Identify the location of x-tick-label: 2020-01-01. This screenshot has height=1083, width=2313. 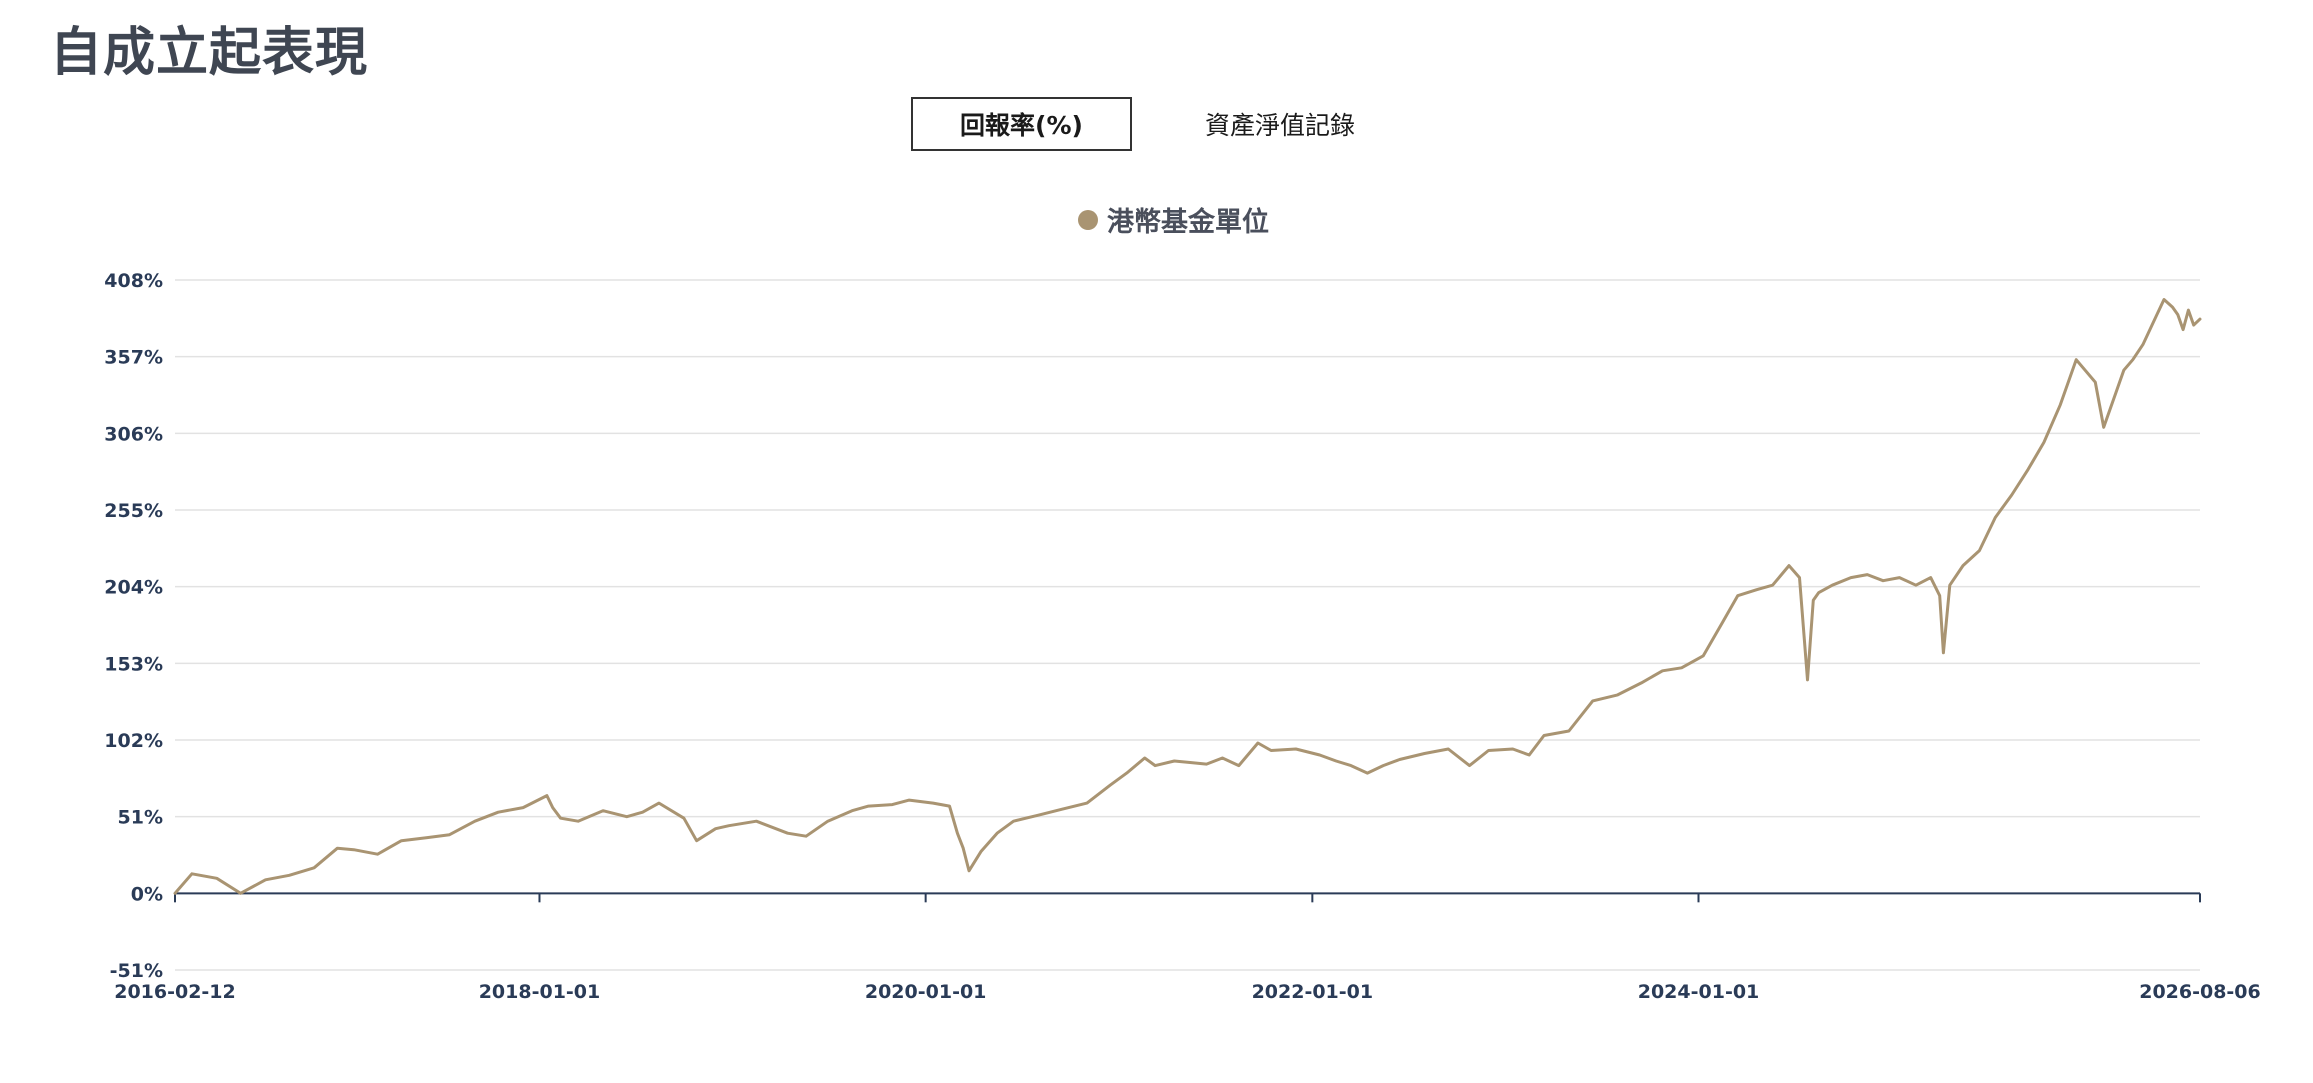
(926, 992).